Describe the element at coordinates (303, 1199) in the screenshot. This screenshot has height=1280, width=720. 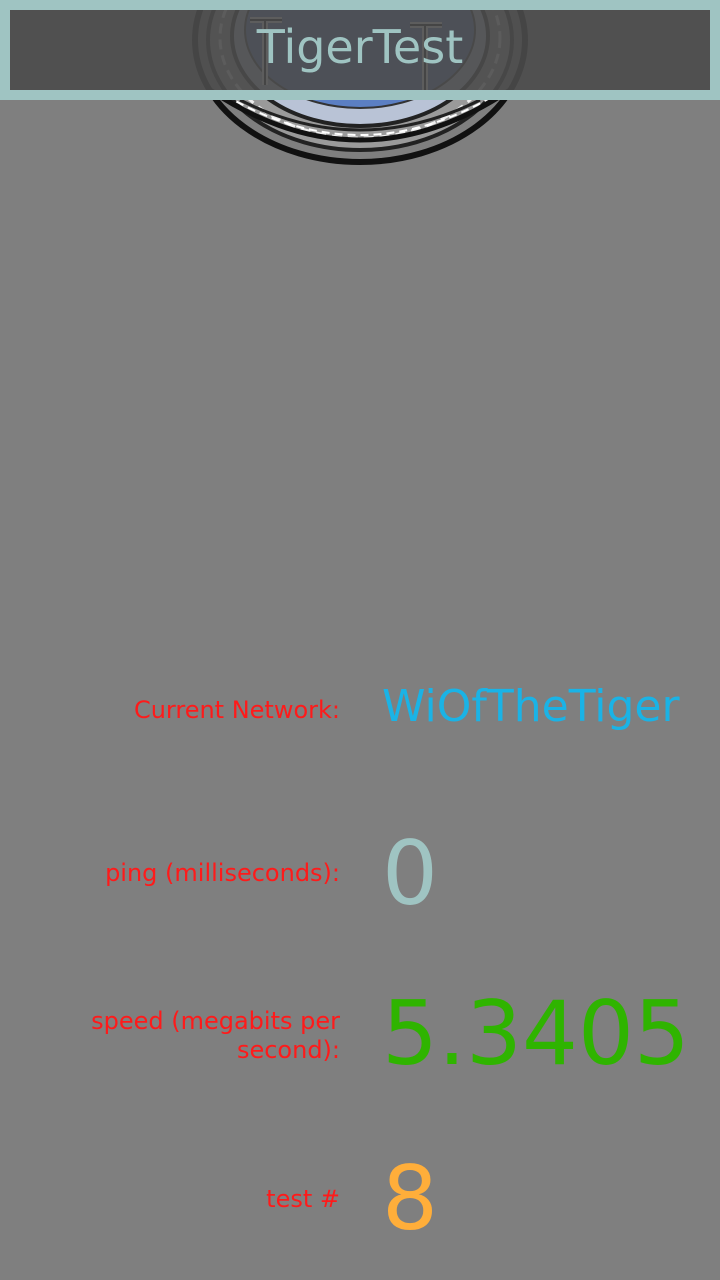
I see `test-number-label: test #` at that location.